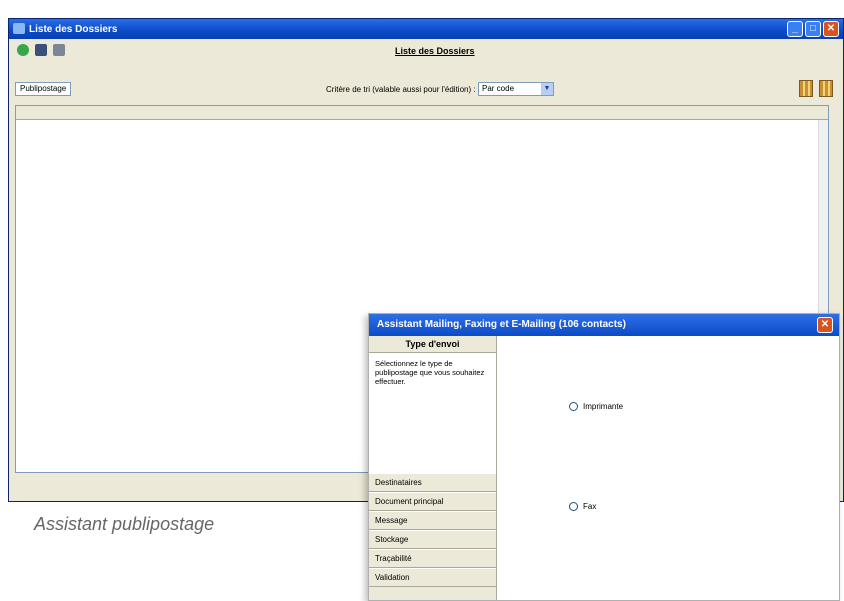 This screenshot has width=844, height=601. Describe the element at coordinates (124, 524) in the screenshot. I see `caption: Assistant publipostage` at that location.